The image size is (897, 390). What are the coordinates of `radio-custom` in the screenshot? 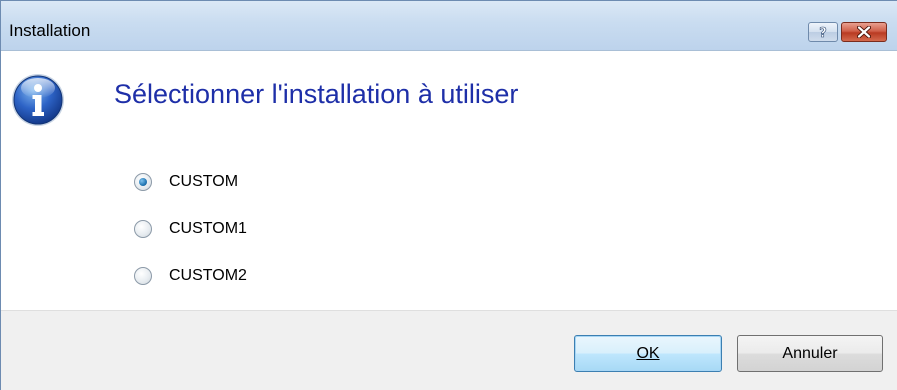 It's located at (143, 182).